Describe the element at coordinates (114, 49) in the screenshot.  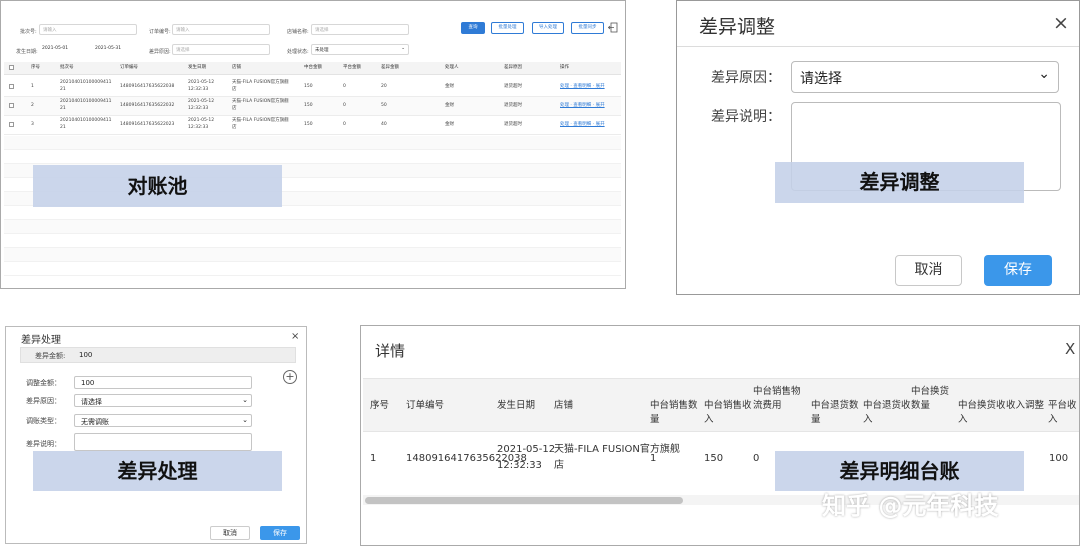
I see `date-to-input: 2021-05-31` at that location.